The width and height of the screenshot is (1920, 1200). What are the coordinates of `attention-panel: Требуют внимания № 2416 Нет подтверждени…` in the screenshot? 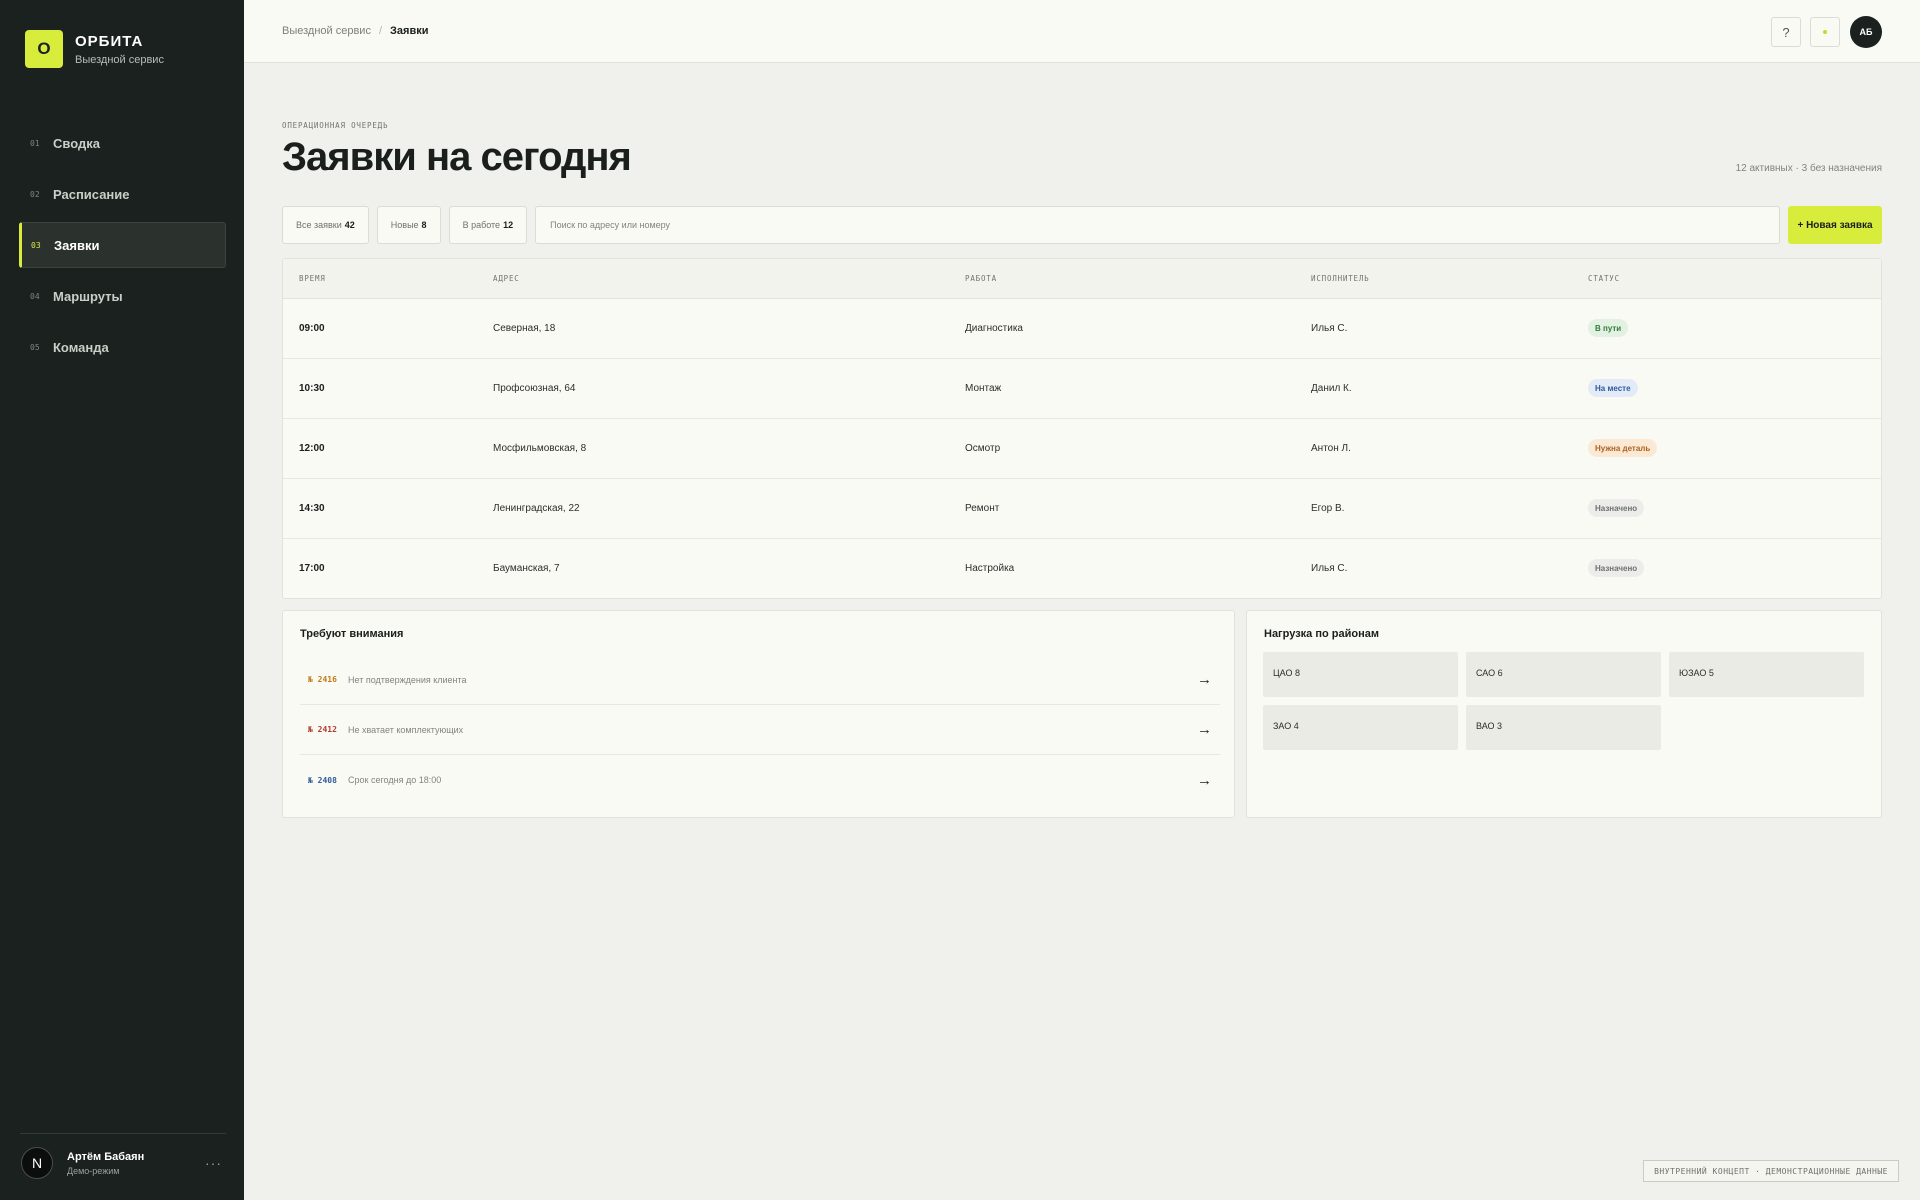 It's located at (758, 714).